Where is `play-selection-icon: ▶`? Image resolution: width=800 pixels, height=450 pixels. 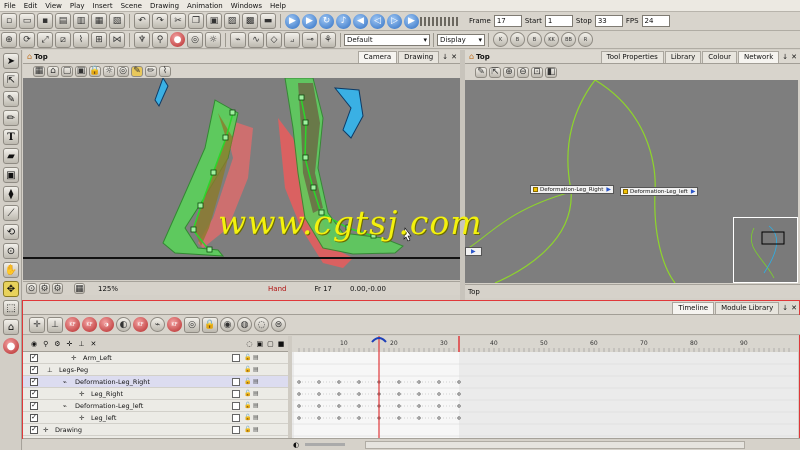 play-selection-icon: ▶ is located at coordinates (309, 21).